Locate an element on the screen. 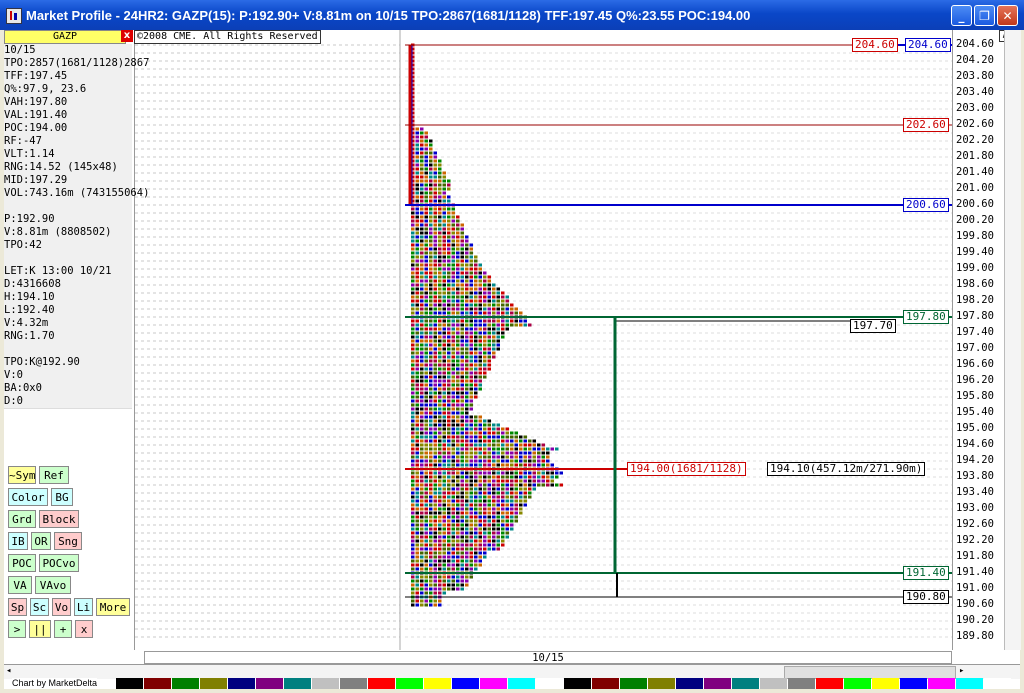 This screenshot has height=693, width=1024. tool-button-va: VA is located at coordinates (20, 585).